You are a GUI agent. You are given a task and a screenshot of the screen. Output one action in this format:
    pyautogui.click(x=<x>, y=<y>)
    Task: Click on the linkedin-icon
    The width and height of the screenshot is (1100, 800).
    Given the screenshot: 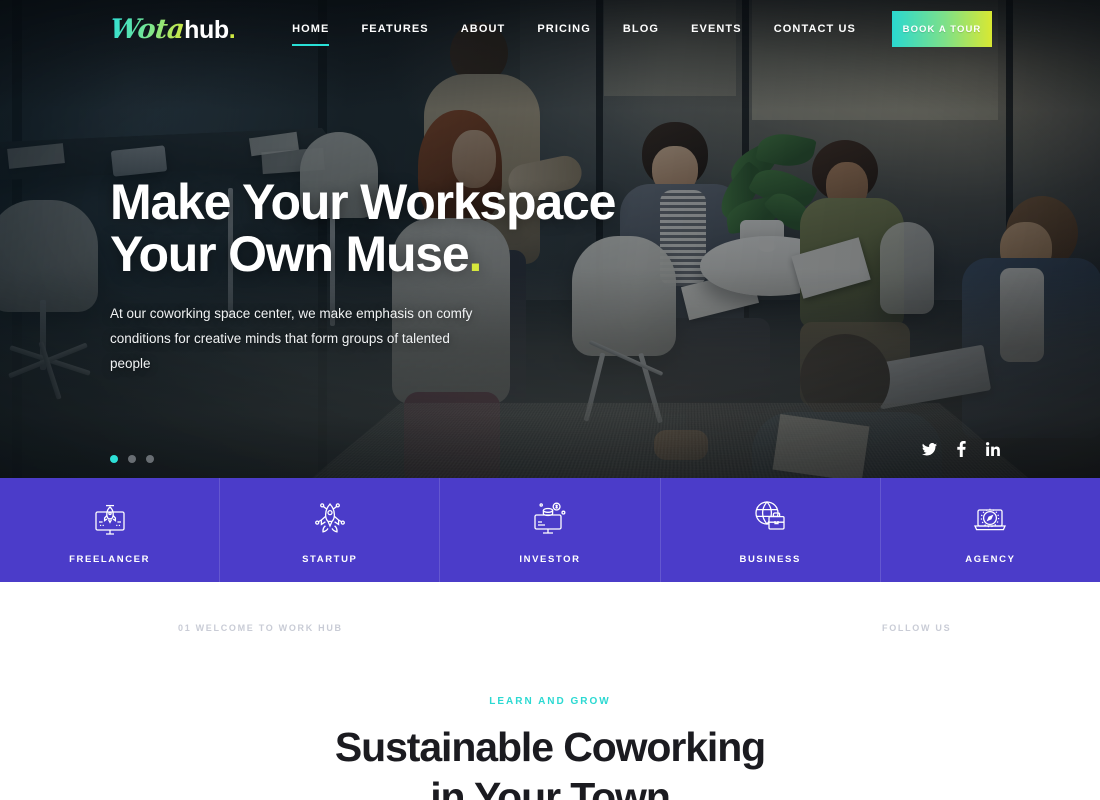 What is the action you would take?
    pyautogui.click(x=993, y=449)
    